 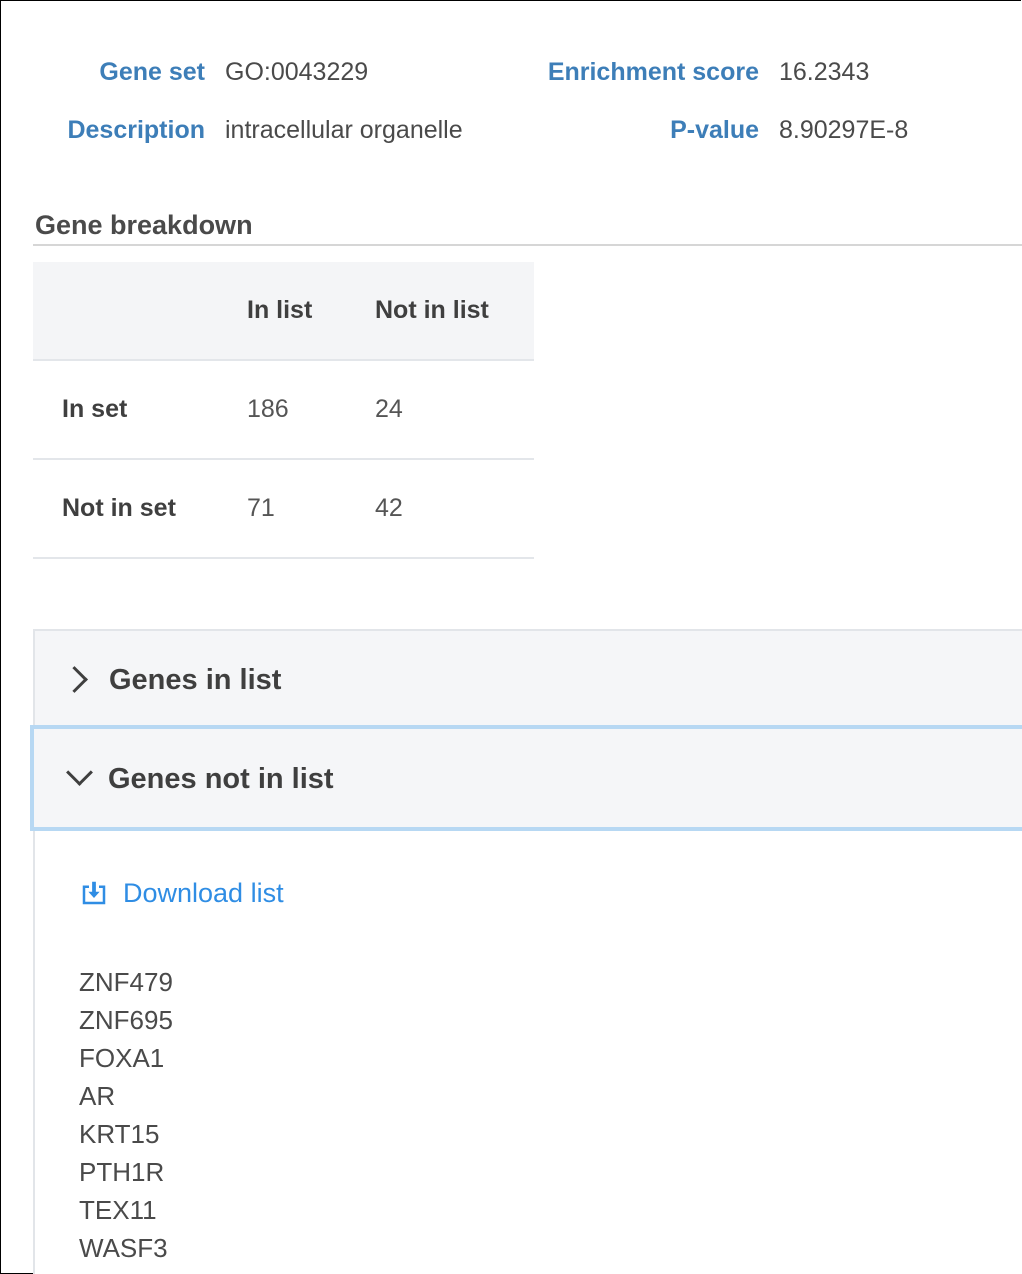 What do you see at coordinates (97, 1096) in the screenshot?
I see `list-item: AR` at bounding box center [97, 1096].